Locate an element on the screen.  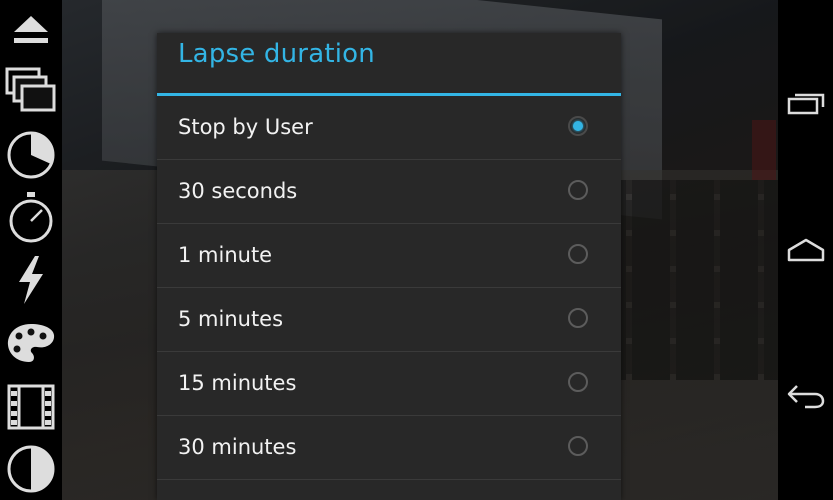
duration-option-label: 5 minutes is located at coordinates (231, 319).